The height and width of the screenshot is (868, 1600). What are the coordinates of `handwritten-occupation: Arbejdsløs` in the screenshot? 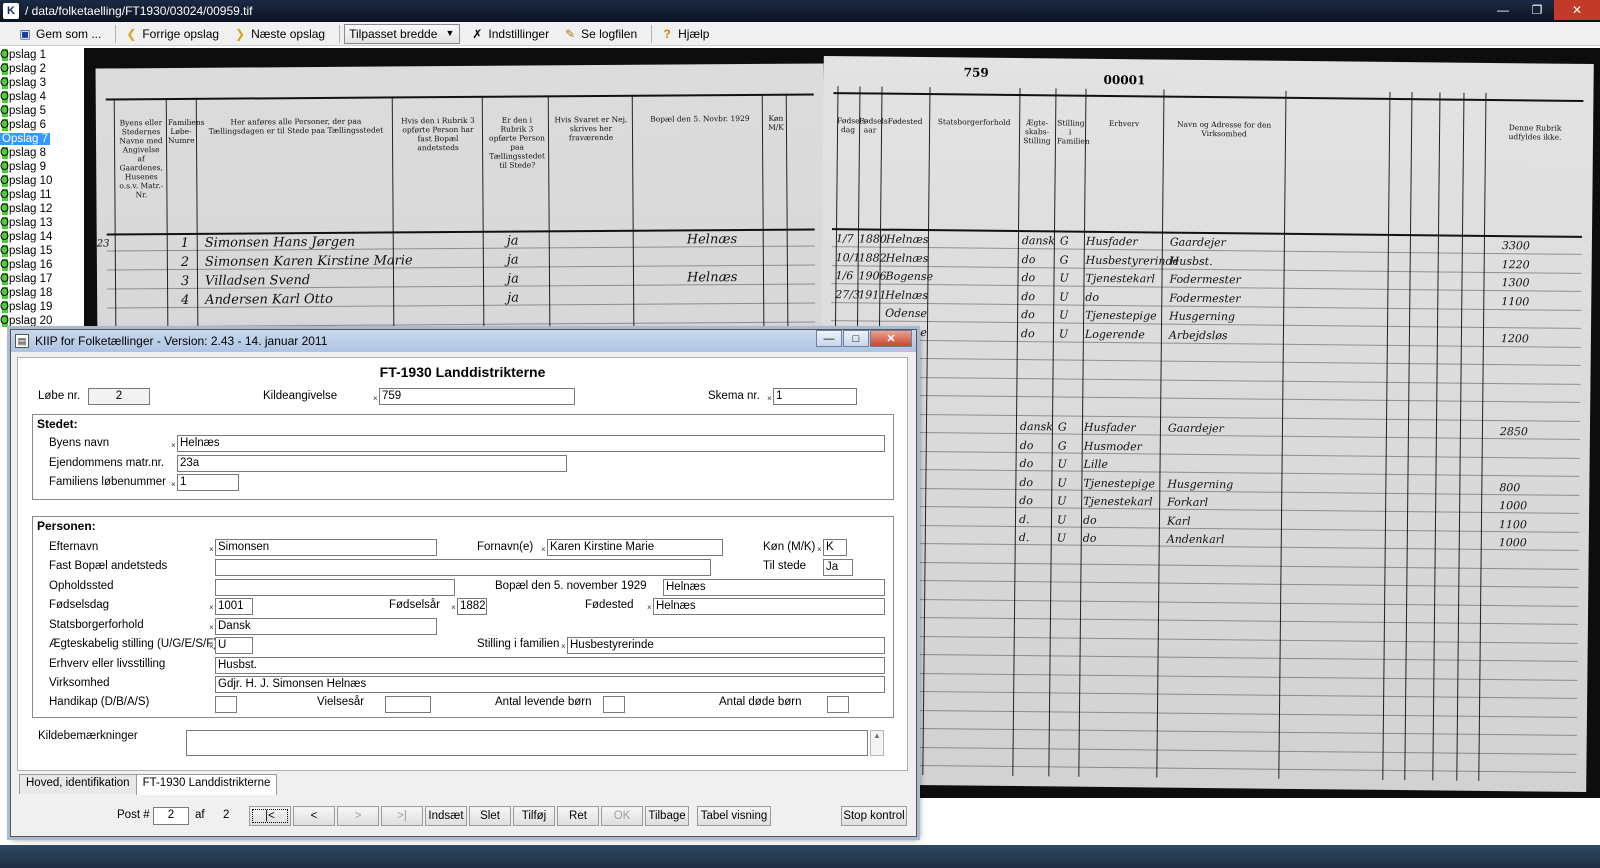 It's located at (1198, 335).